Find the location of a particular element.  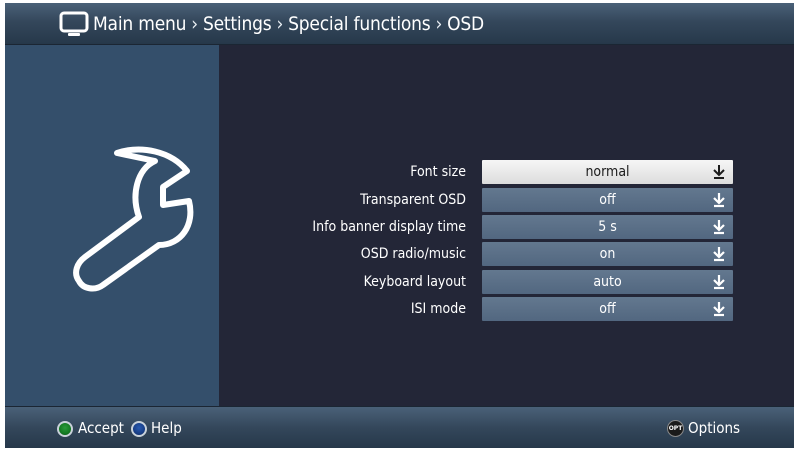

accept-label: Accept is located at coordinates (101, 427).